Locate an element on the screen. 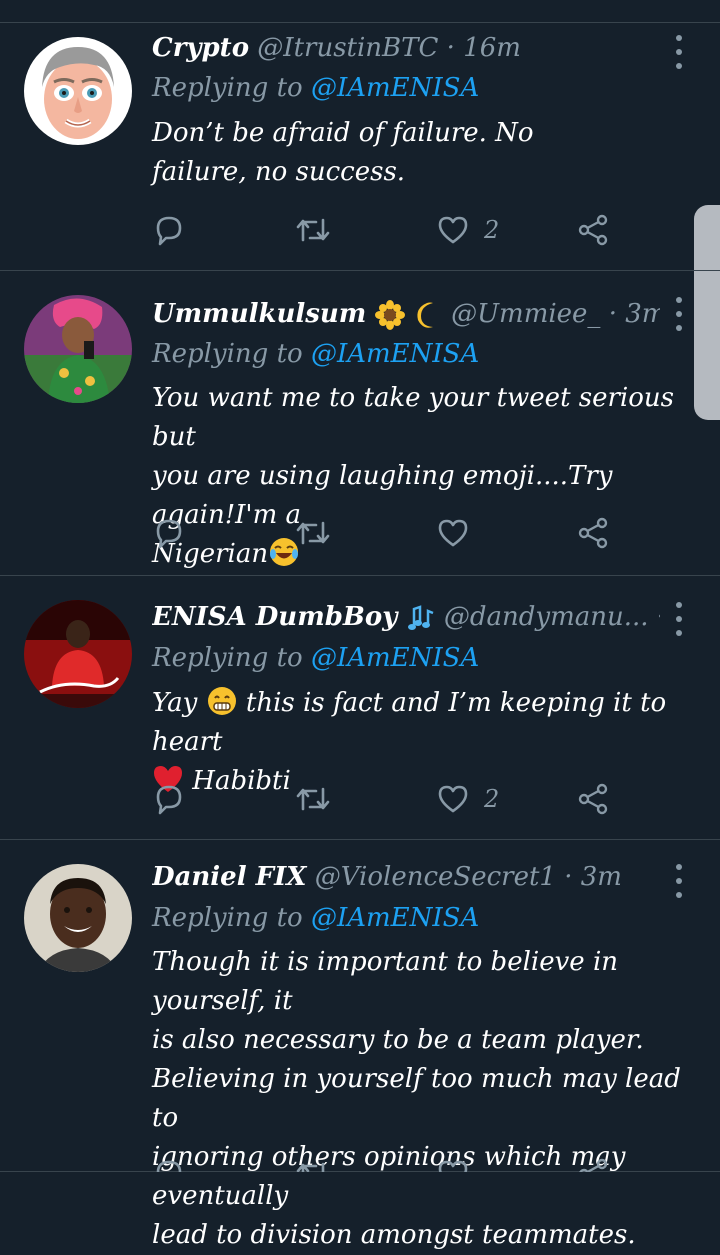  moon-emoji is located at coordinates (425, 315).